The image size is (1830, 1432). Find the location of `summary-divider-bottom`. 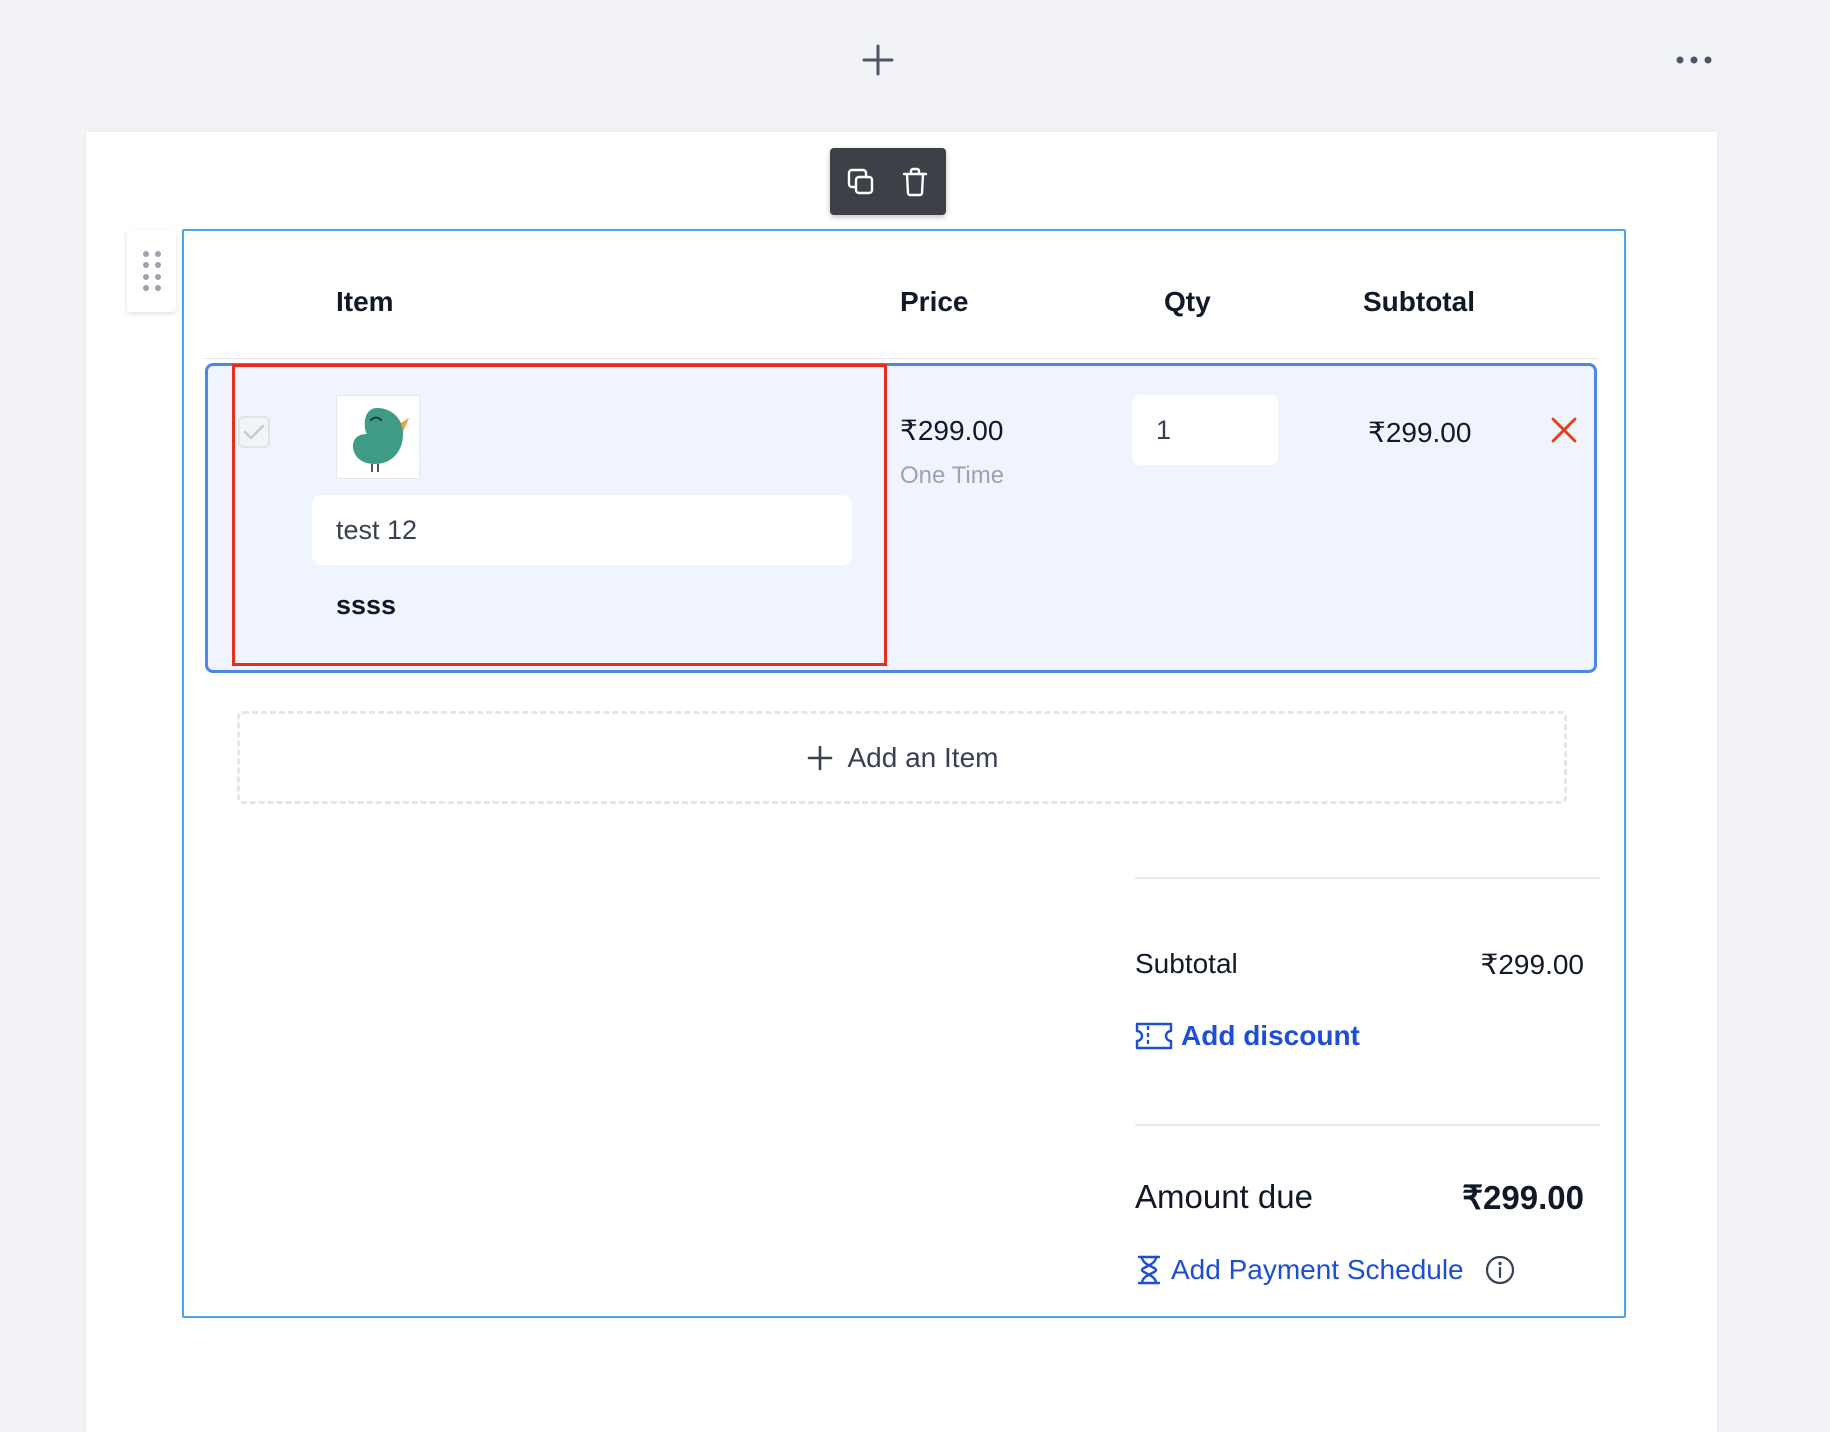

summary-divider-bottom is located at coordinates (1367, 1125).